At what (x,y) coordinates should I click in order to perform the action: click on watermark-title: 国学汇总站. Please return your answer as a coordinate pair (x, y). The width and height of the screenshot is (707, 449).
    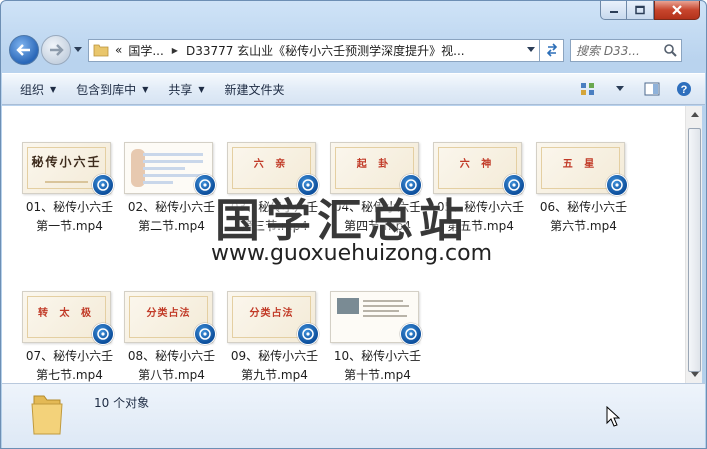
    Looking at the image, I should click on (343, 220).